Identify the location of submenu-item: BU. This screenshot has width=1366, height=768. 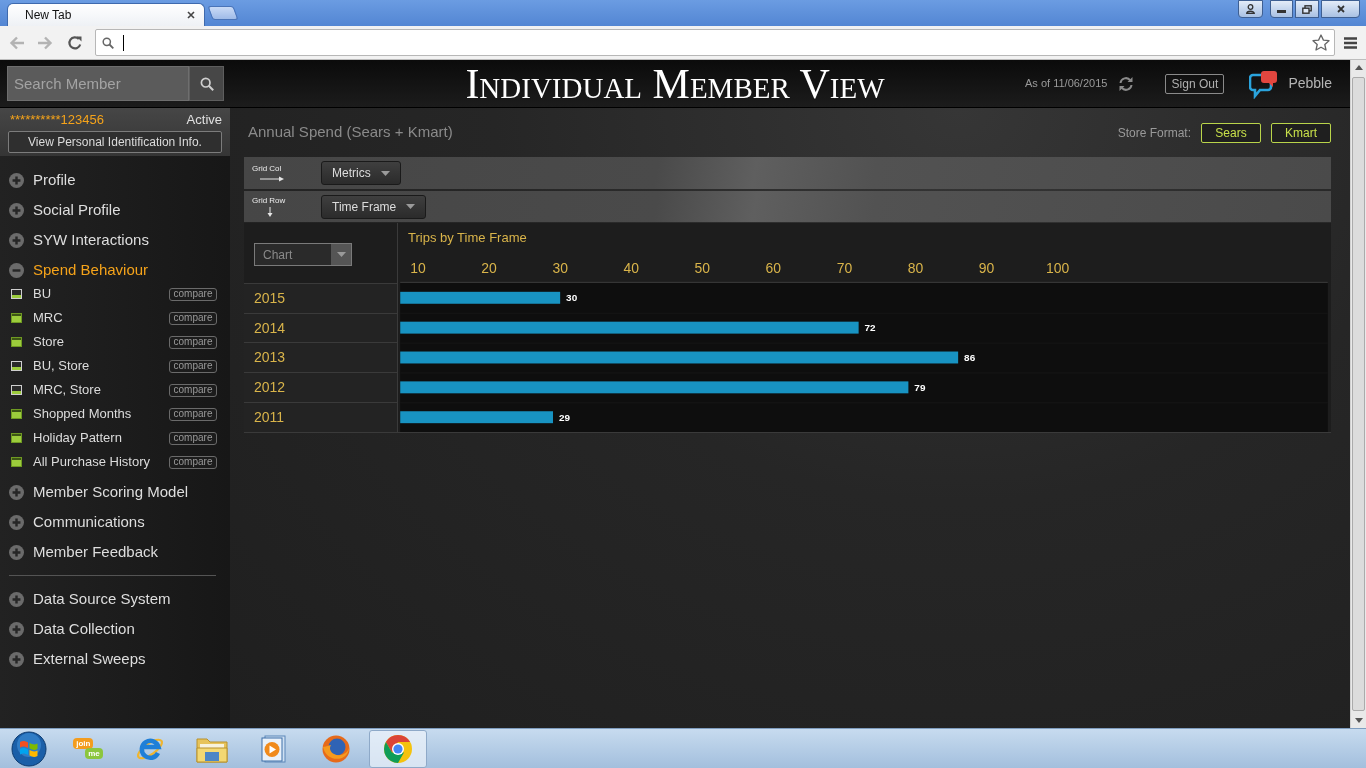
(101, 294).